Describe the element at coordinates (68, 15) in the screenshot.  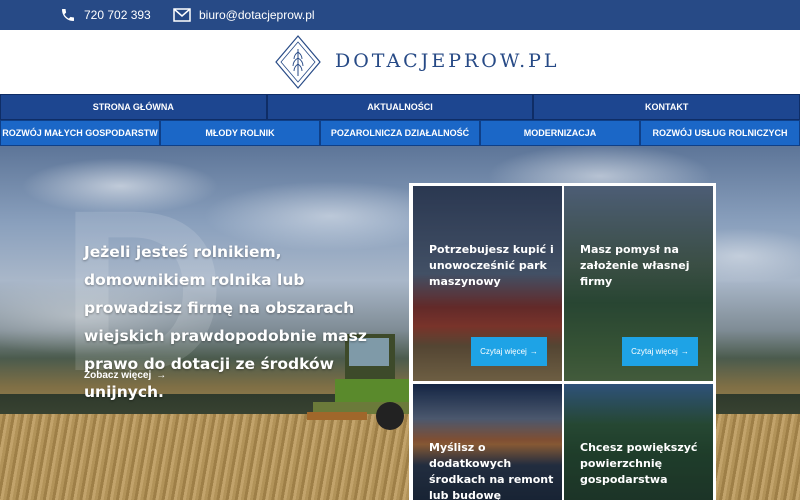
I see `phone-icon` at that location.